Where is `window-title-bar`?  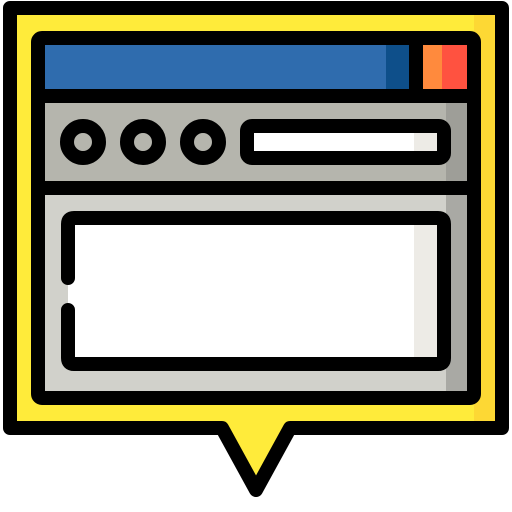 window-title-bar is located at coordinates (227, 67).